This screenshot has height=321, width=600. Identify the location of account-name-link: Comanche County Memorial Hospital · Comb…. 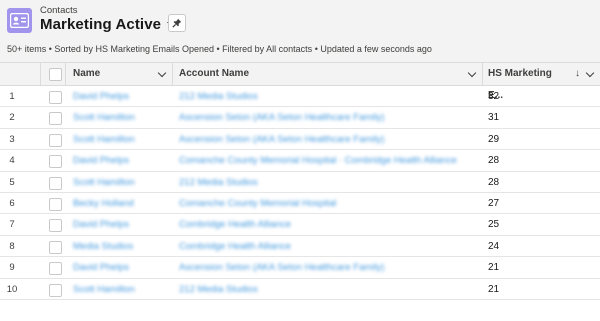
(318, 160).